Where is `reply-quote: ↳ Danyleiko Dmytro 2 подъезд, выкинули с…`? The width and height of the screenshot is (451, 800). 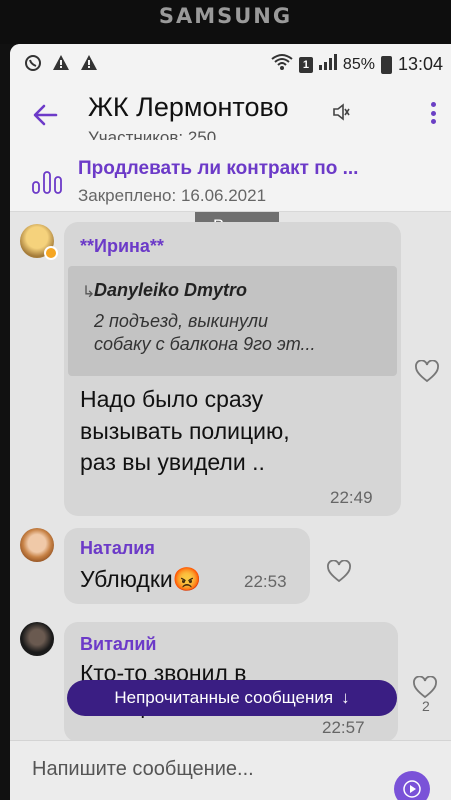
reply-quote: ↳ Danyleiko Dmytro 2 подъезд, выкинули с… is located at coordinates (232, 321).